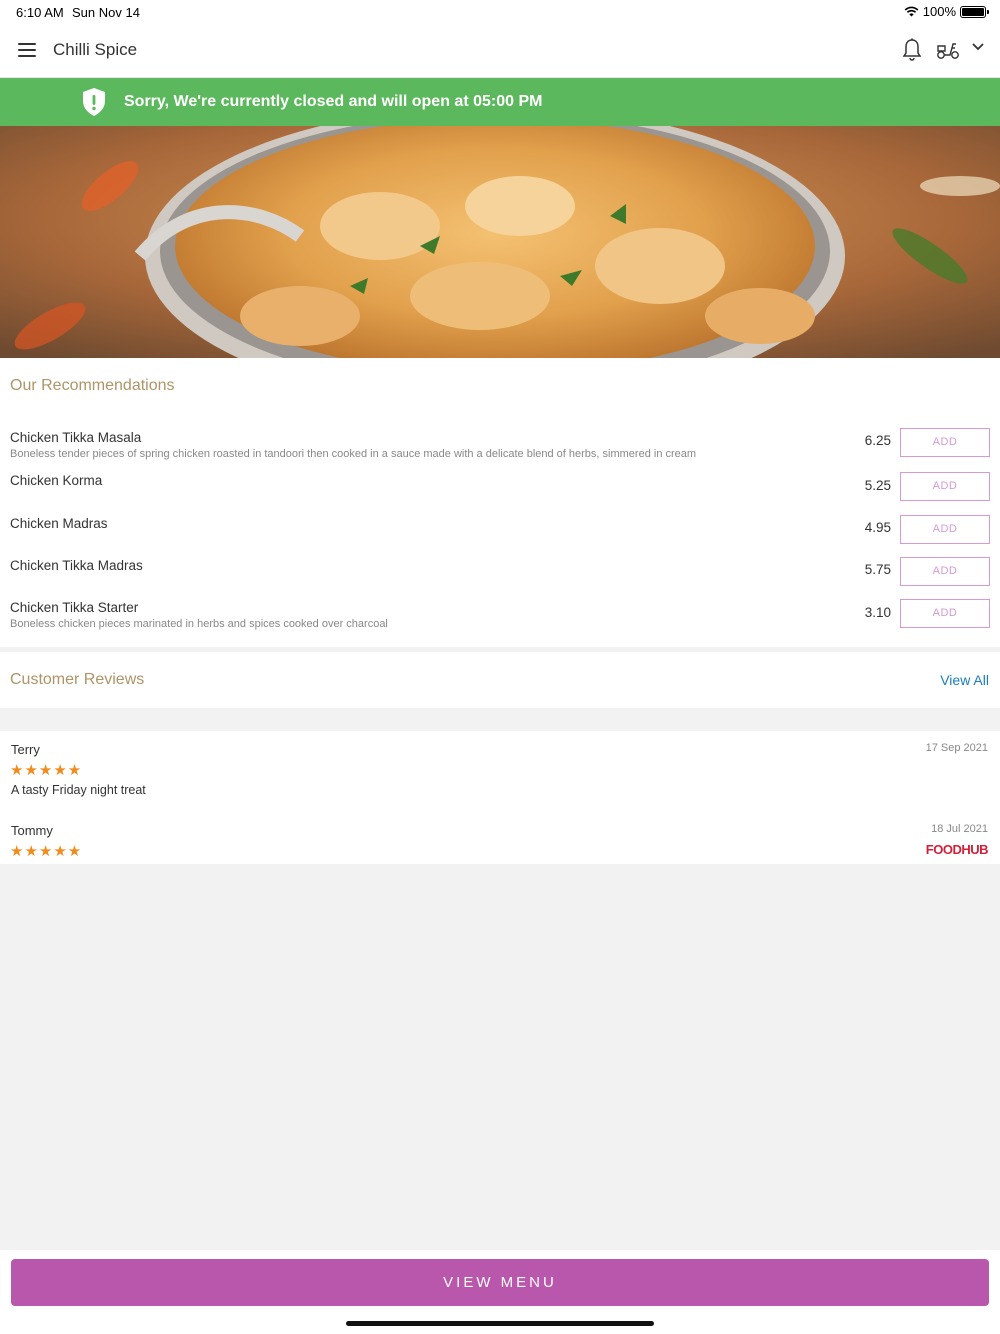 The image size is (1000, 1334). I want to click on menu-icon, so click(27, 50).